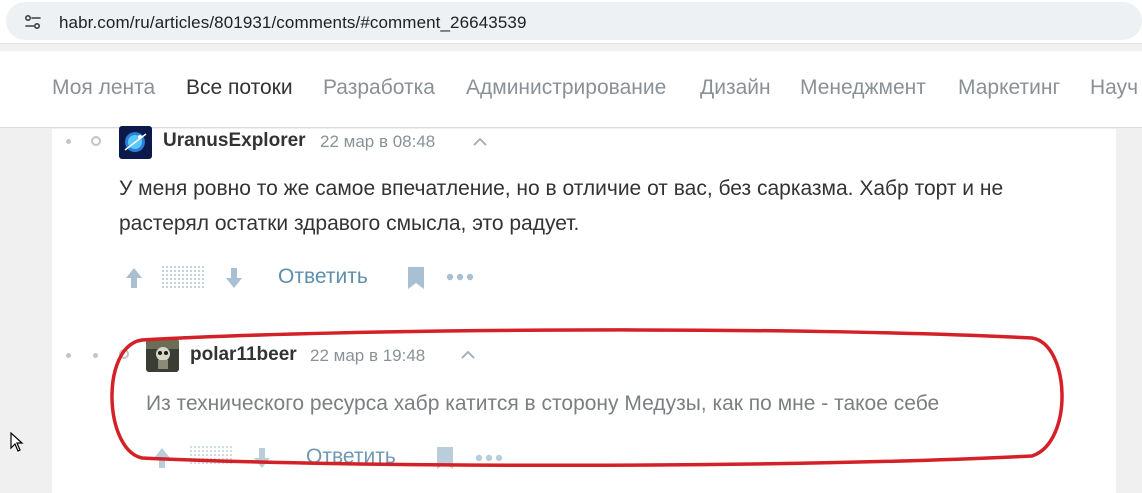  I want to click on comment-timestamp: 22 мар в 08:48, so click(377, 142).